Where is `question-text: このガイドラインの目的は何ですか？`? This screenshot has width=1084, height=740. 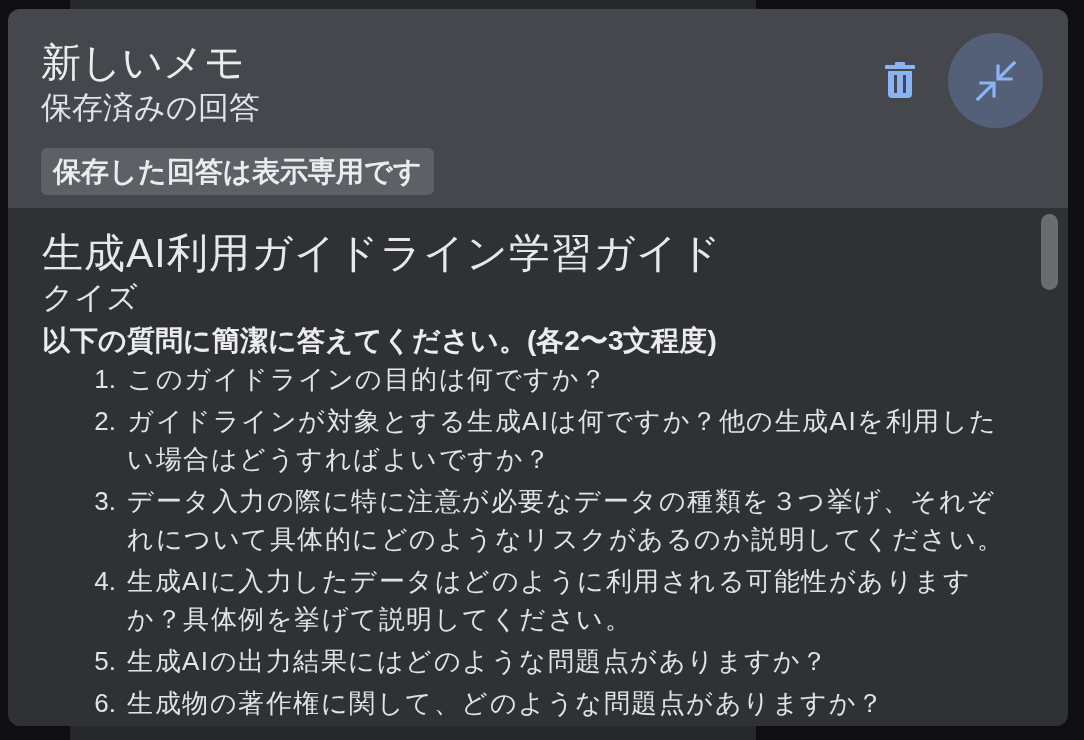 question-text: このガイドラインの目的は何ですか？ is located at coordinates (368, 379).